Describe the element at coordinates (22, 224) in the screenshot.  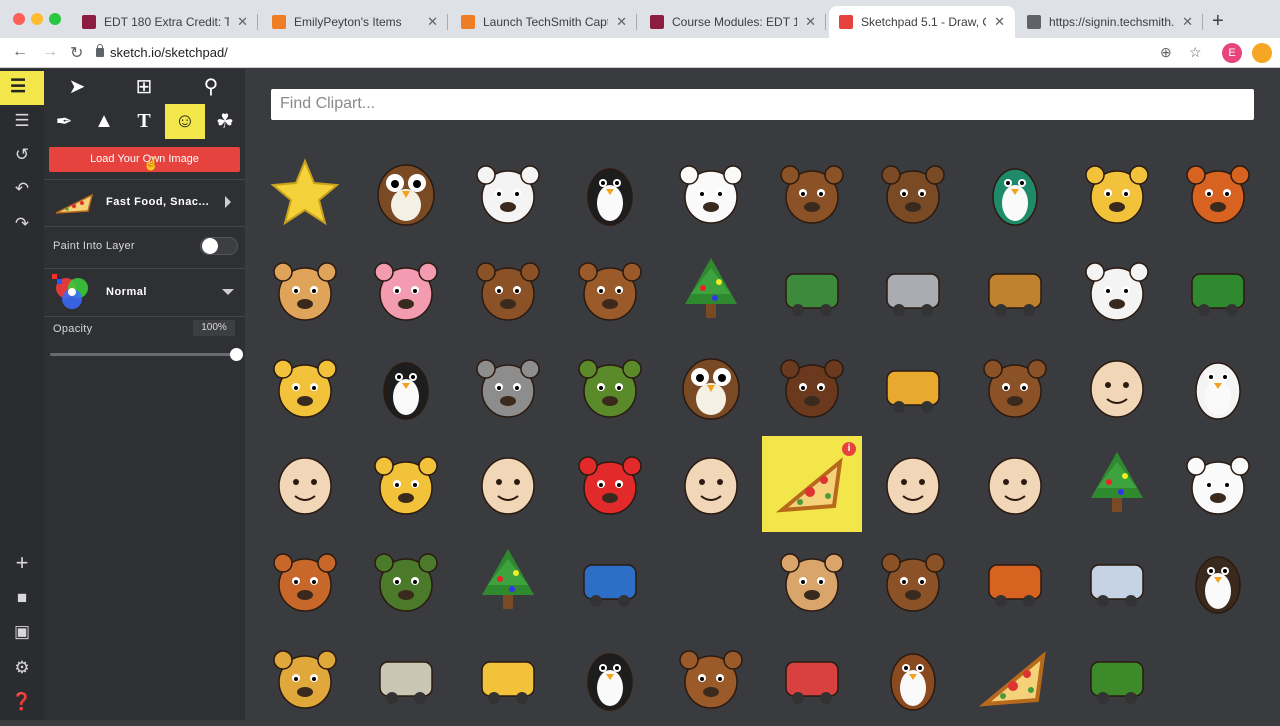
I see `redo-icon: ↷` at that location.